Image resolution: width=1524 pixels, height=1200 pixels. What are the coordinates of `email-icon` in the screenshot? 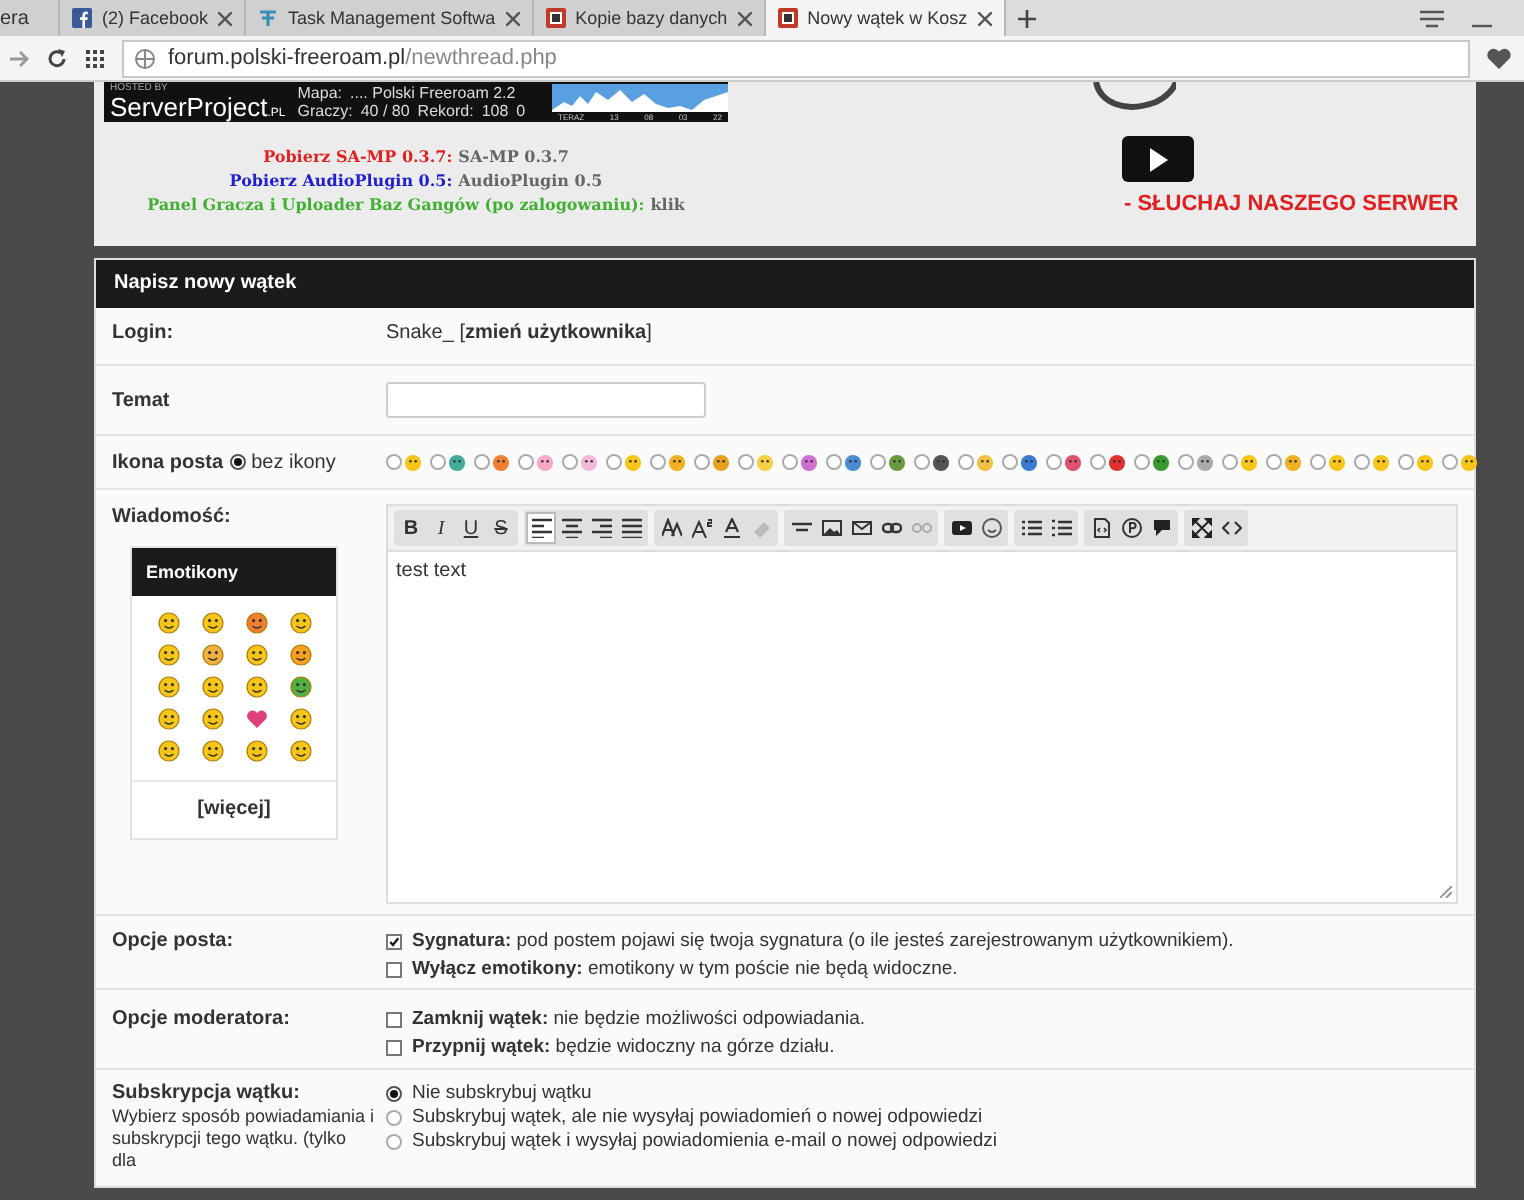 It's located at (861, 528).